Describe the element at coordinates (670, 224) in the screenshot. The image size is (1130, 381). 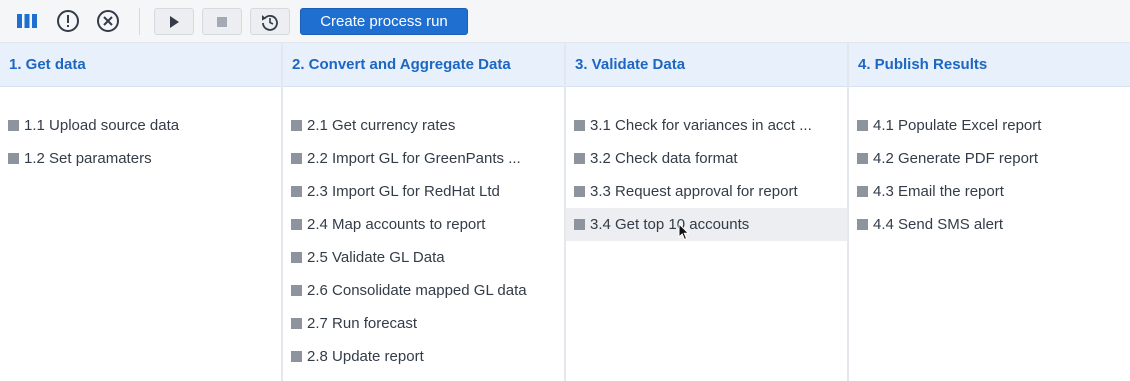
I see `task-label: 3.4 Get top 10 accounts` at that location.